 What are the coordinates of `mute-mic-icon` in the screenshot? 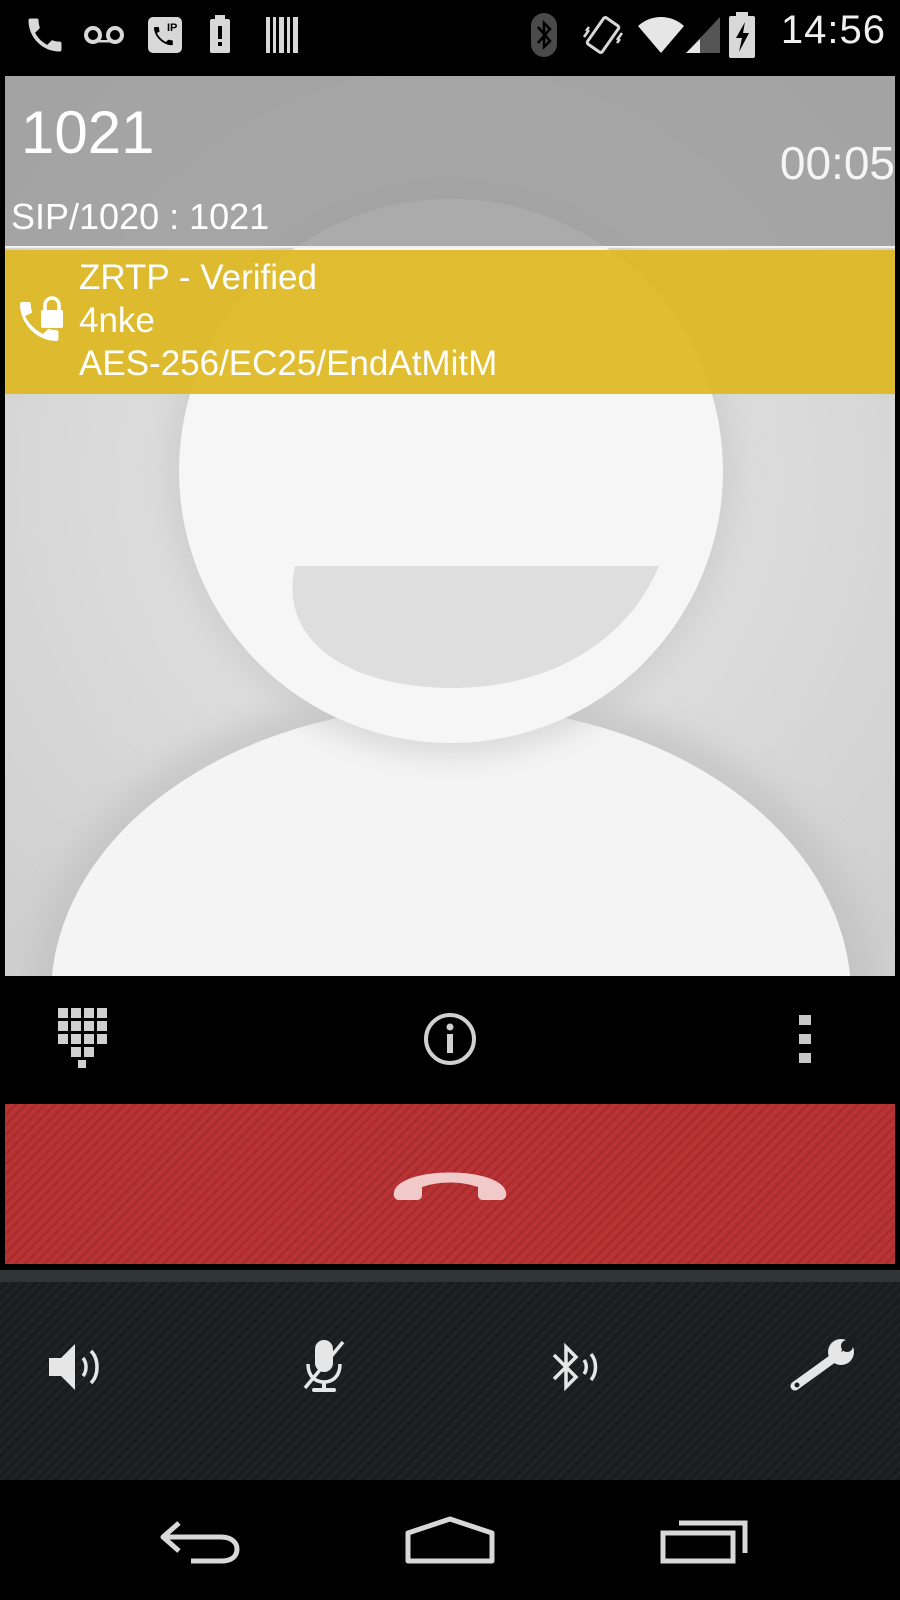 It's located at (324, 1366).